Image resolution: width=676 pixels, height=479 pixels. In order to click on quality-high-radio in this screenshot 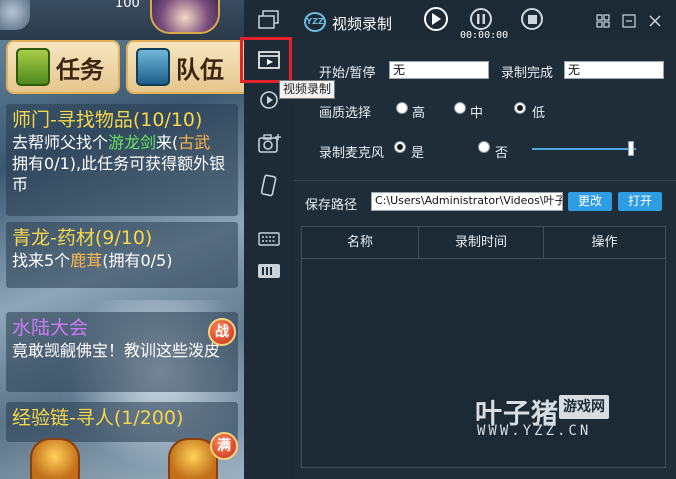, I will do `click(402, 108)`.